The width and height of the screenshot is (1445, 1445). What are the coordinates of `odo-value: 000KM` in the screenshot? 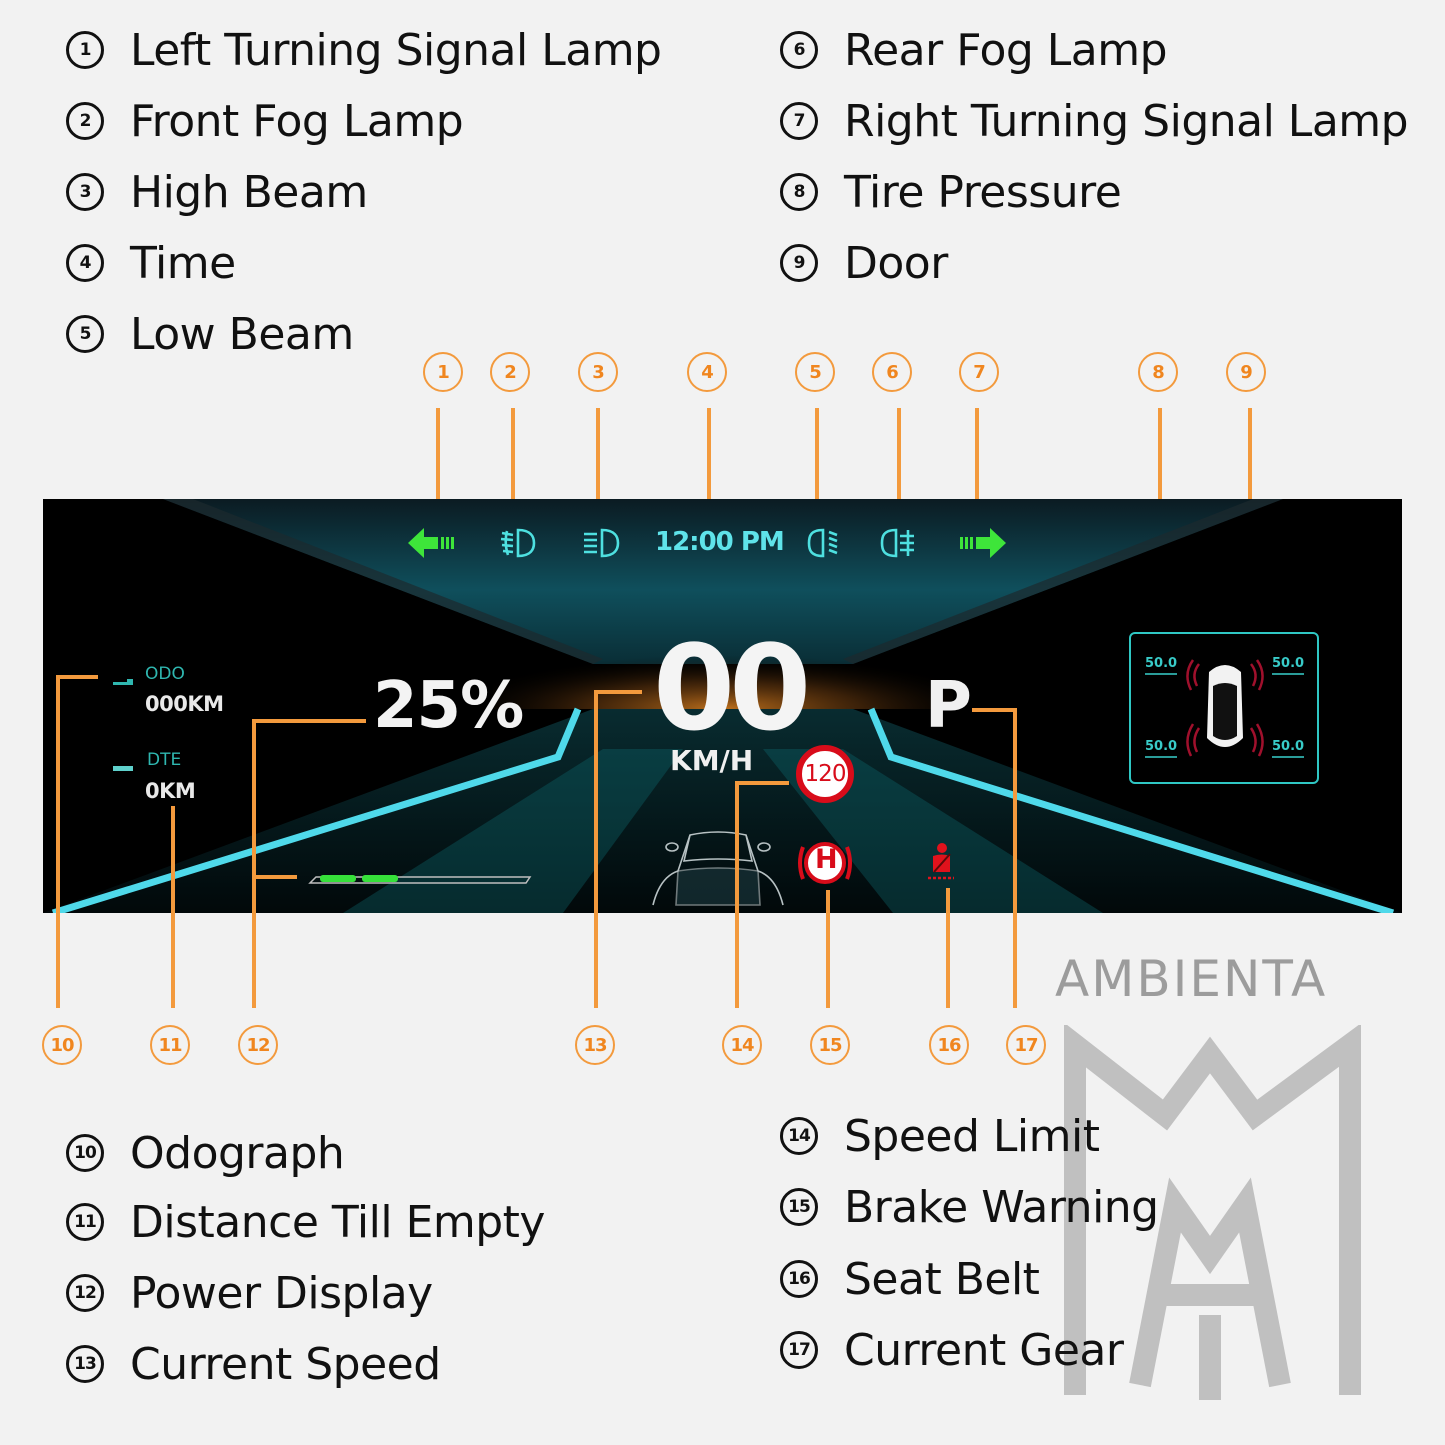 It's located at (184, 704).